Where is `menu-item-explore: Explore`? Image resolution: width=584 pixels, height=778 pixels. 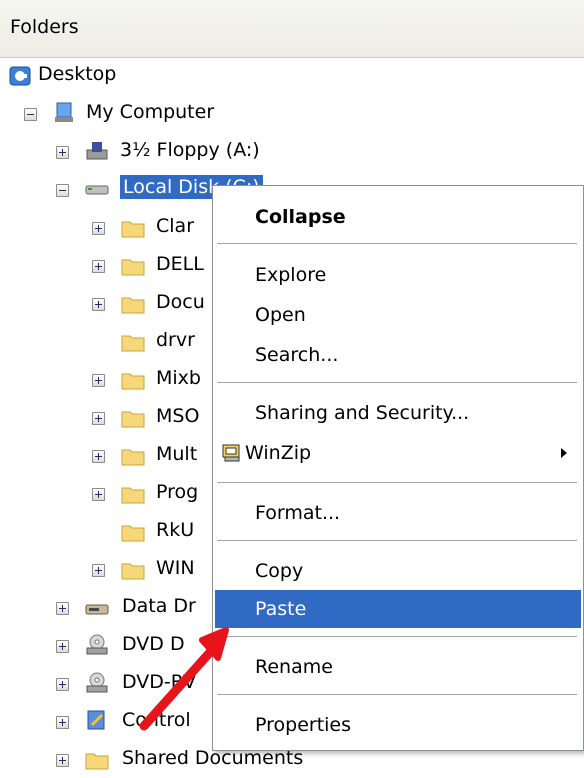 menu-item-explore: Explore is located at coordinates (398, 275).